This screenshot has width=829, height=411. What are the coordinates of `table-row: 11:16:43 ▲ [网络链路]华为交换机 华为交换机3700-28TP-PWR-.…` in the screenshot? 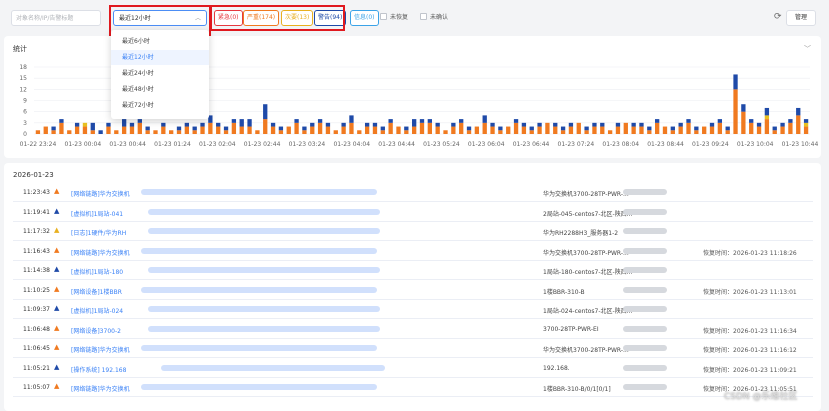 It's located at (413, 251).